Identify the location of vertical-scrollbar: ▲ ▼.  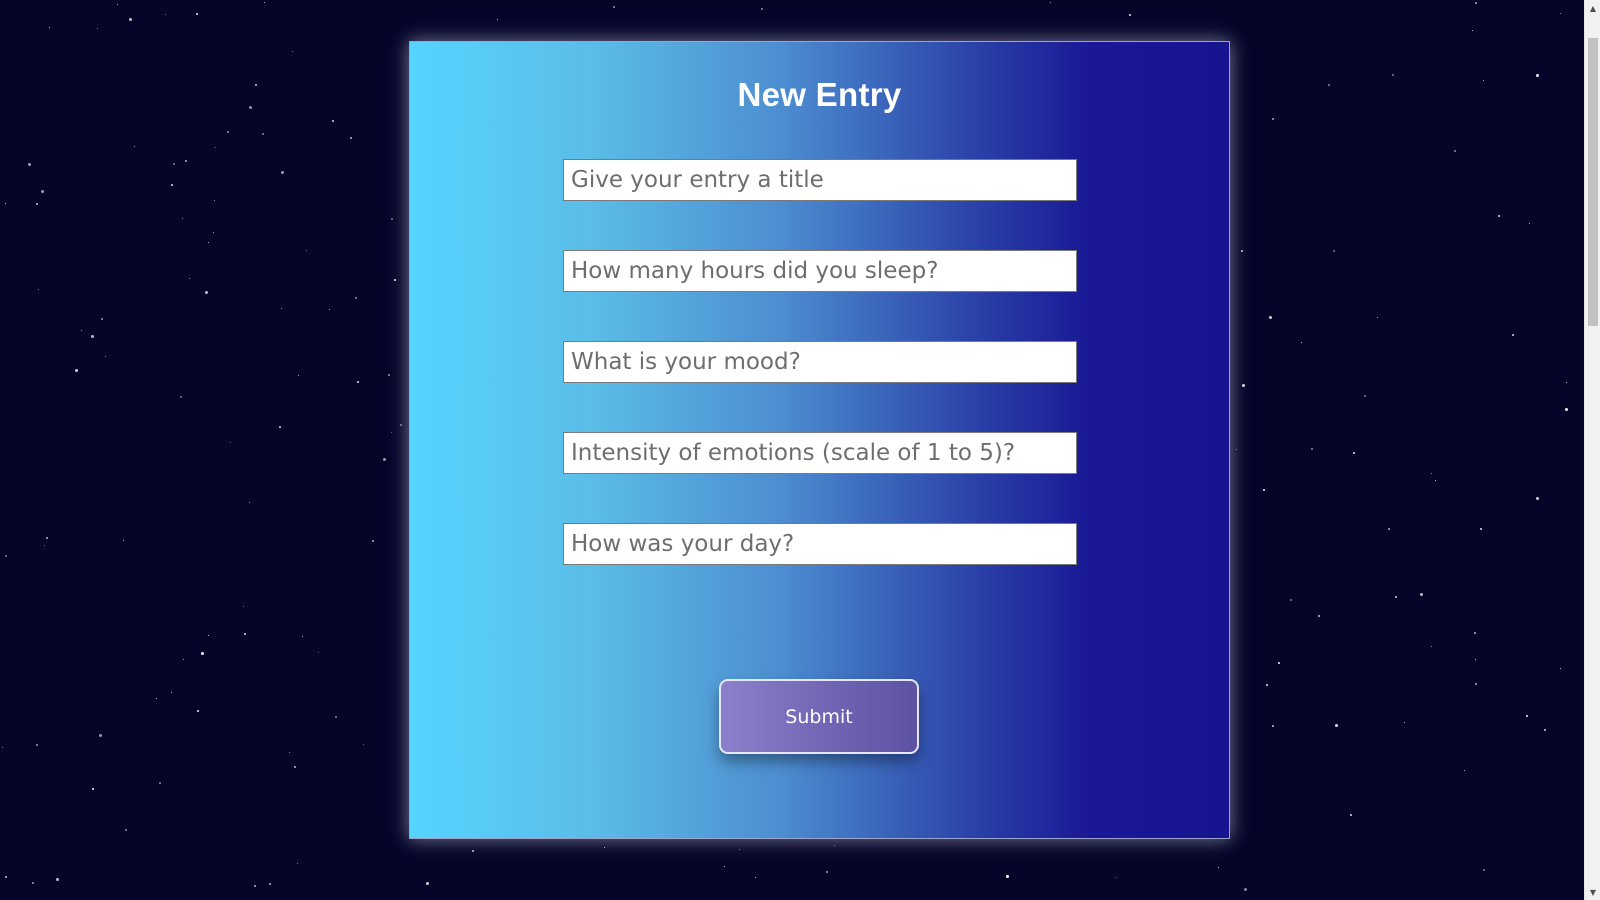
(1592, 450).